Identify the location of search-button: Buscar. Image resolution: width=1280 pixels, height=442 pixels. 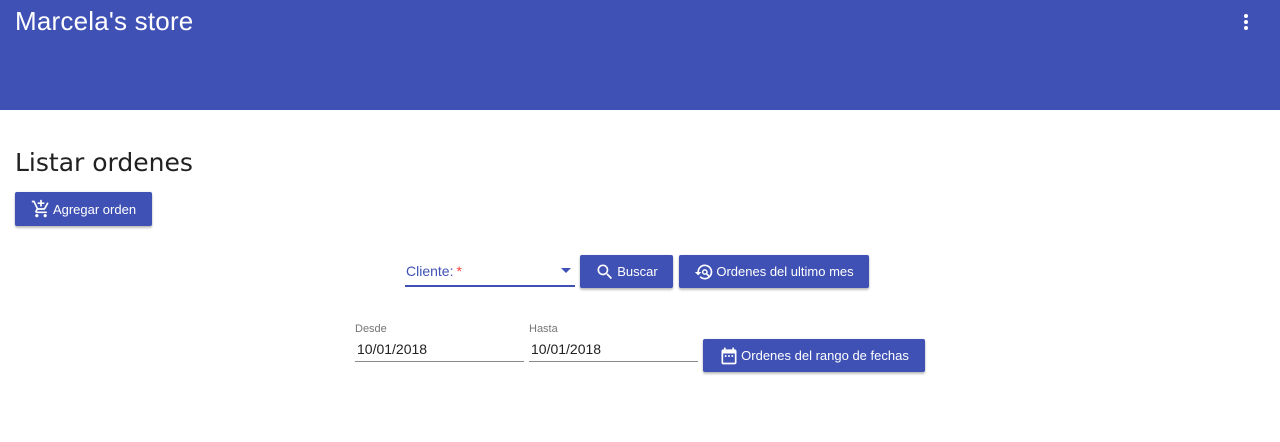
(626, 271).